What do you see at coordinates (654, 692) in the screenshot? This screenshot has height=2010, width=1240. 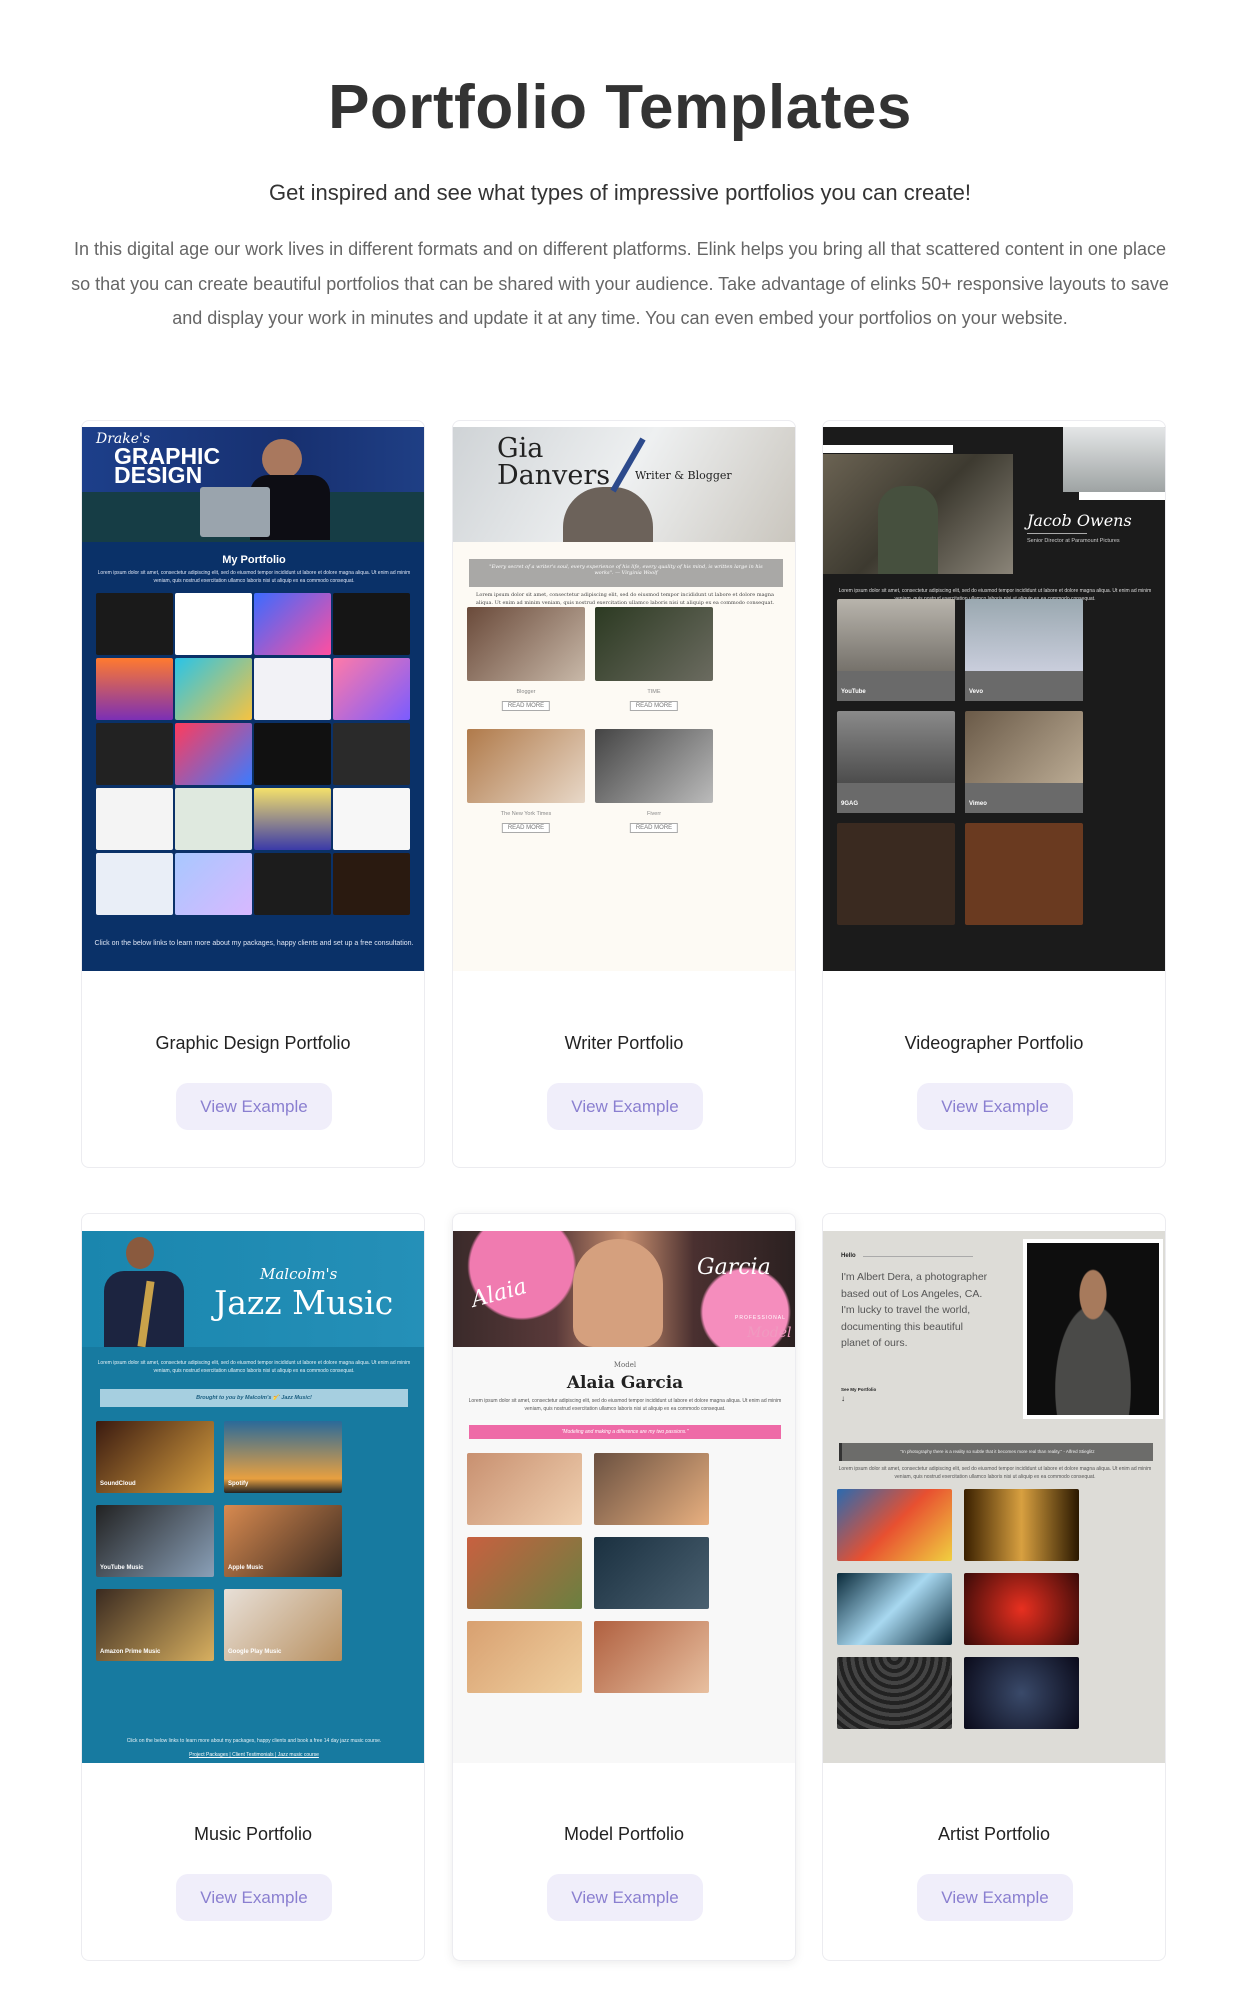 I see `tile-label: TIME` at bounding box center [654, 692].